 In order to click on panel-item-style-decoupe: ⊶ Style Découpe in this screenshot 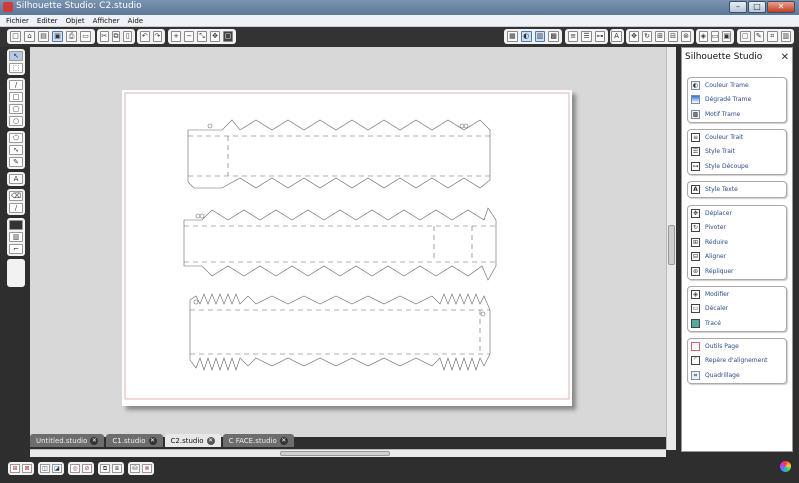, I will do `click(737, 166)`.